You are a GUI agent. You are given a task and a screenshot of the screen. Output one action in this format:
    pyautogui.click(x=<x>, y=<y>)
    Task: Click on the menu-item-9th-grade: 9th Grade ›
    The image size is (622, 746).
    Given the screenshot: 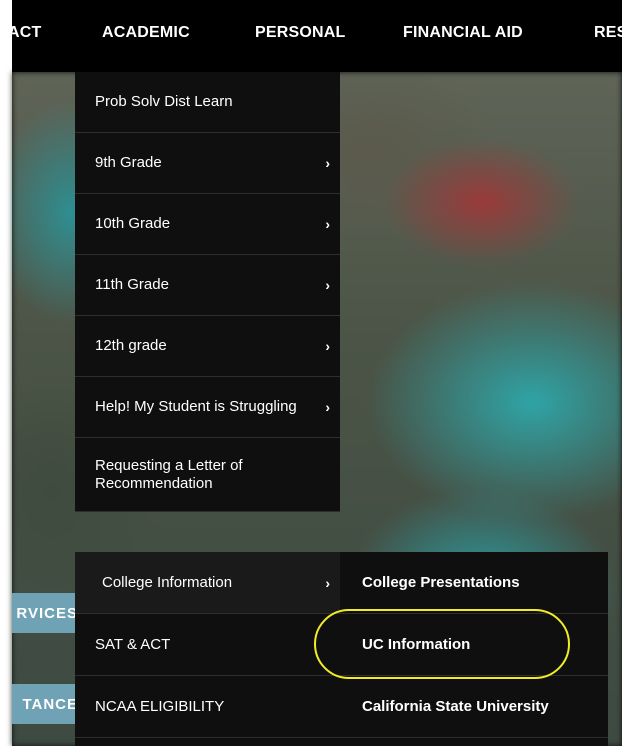 What is the action you would take?
    pyautogui.click(x=207, y=163)
    